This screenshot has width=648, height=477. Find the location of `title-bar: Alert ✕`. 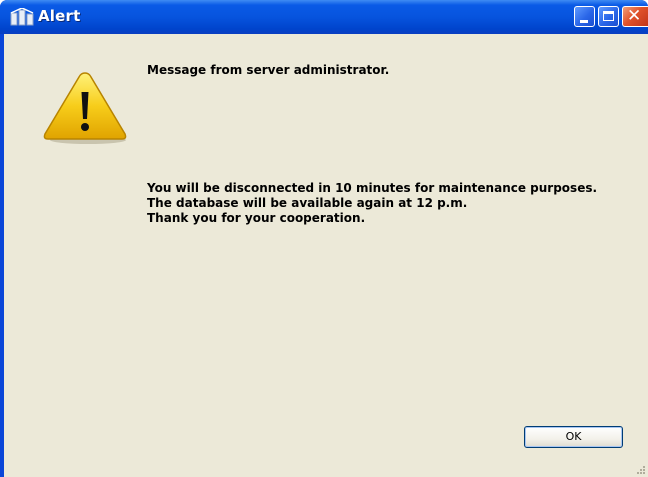

title-bar: Alert ✕ is located at coordinates (324, 17).